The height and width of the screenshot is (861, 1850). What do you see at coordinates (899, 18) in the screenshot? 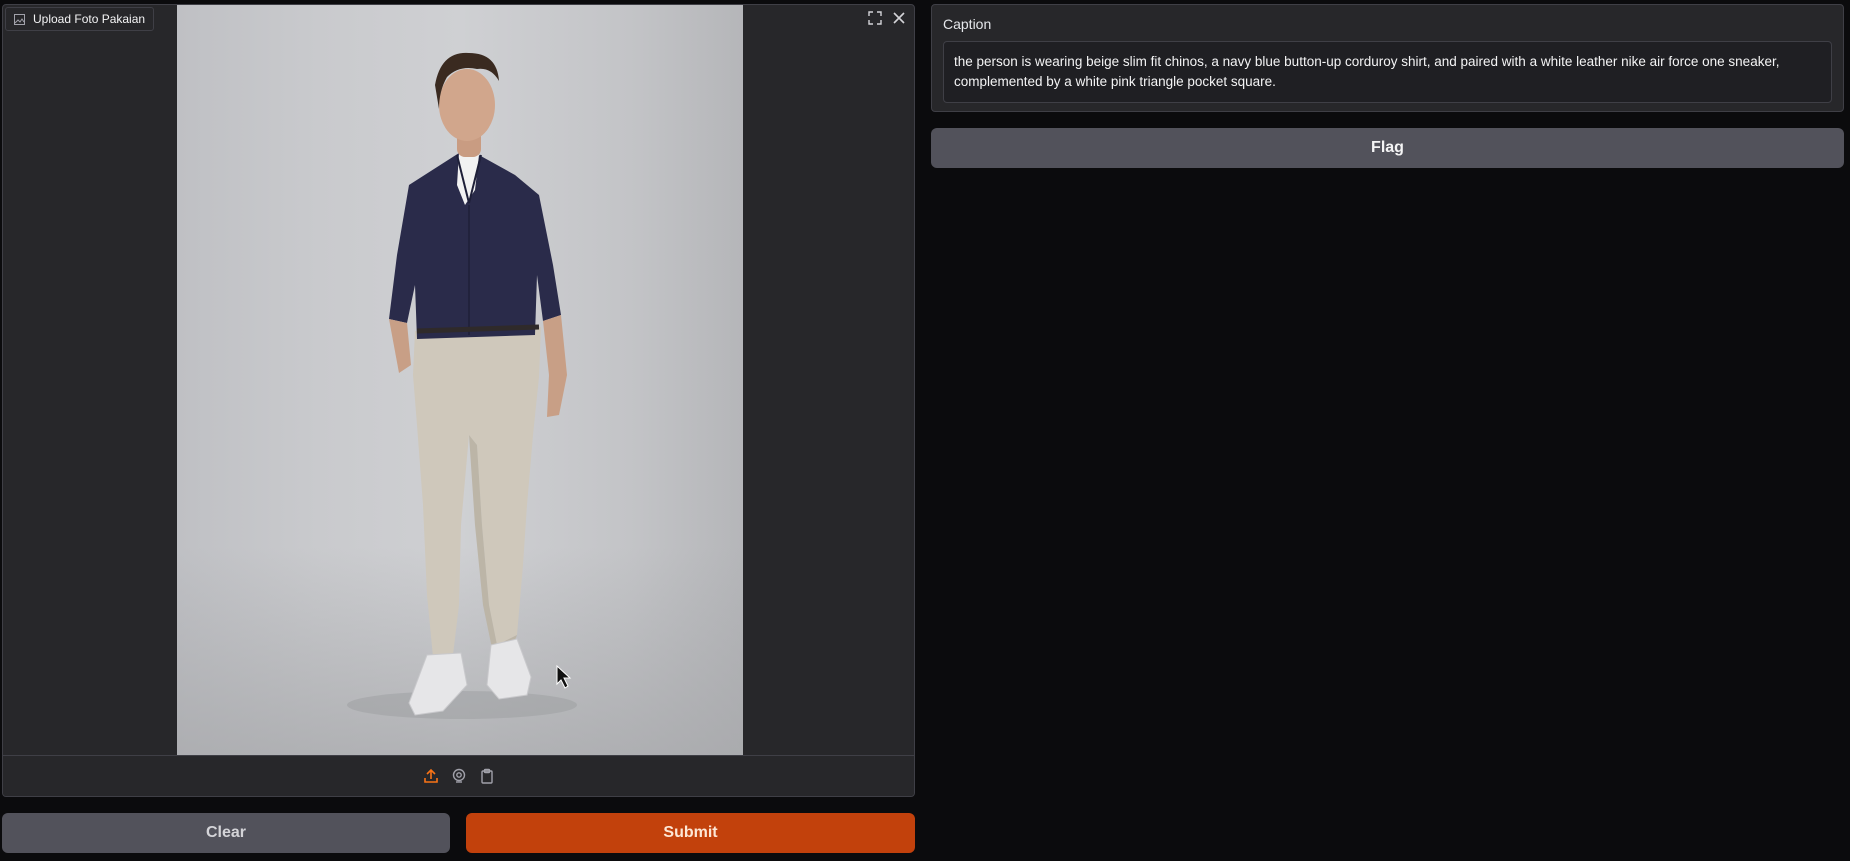
I see `close-icon` at bounding box center [899, 18].